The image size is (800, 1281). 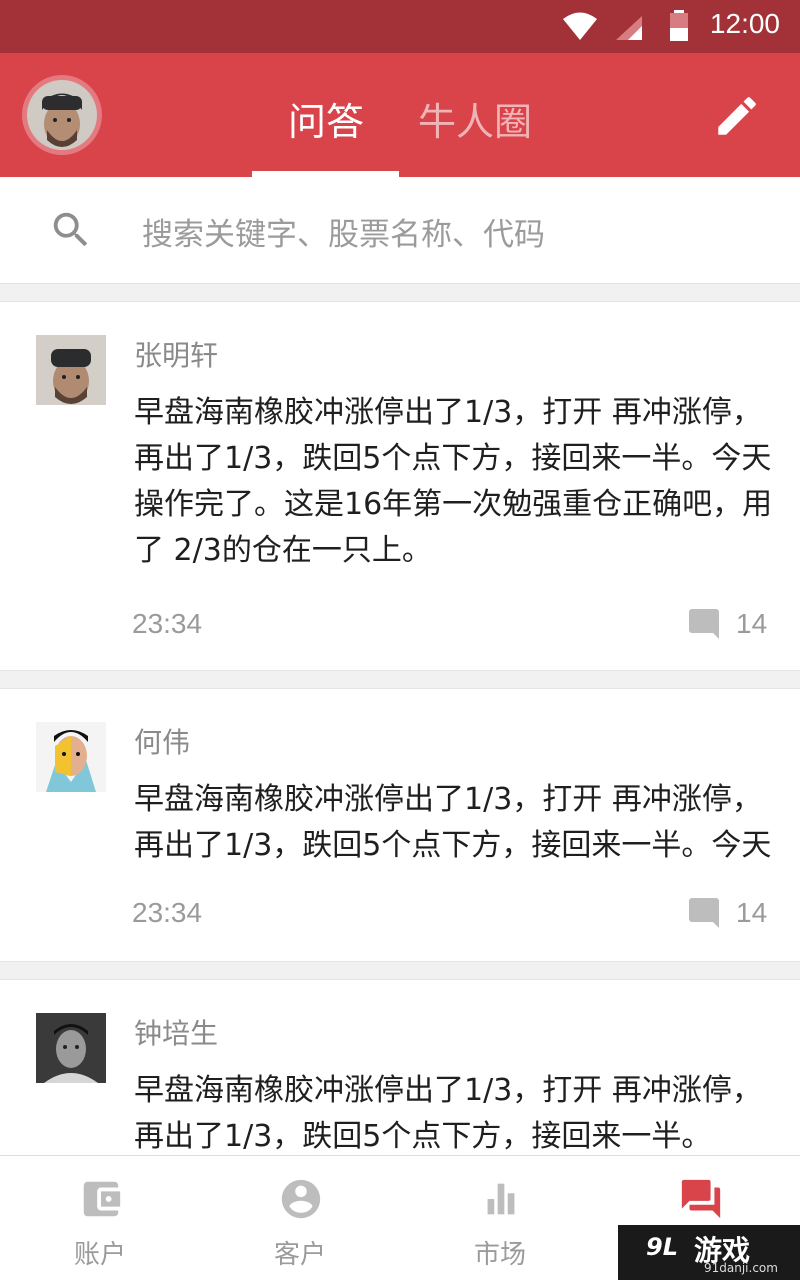 I want to click on search-bar: 搜索关键字、股票名称、代码, so click(x=400, y=230).